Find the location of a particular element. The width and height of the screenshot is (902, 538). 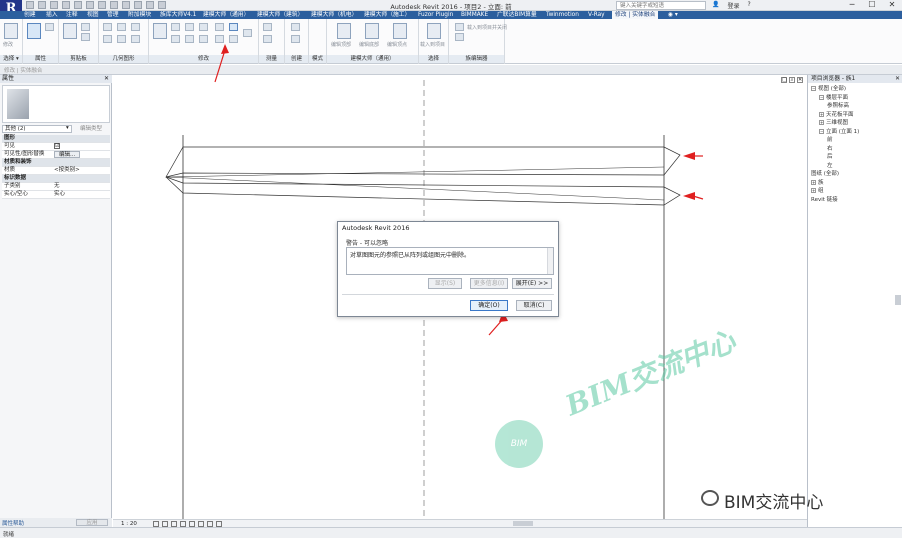

rotate-icon is located at coordinates (203, 39).